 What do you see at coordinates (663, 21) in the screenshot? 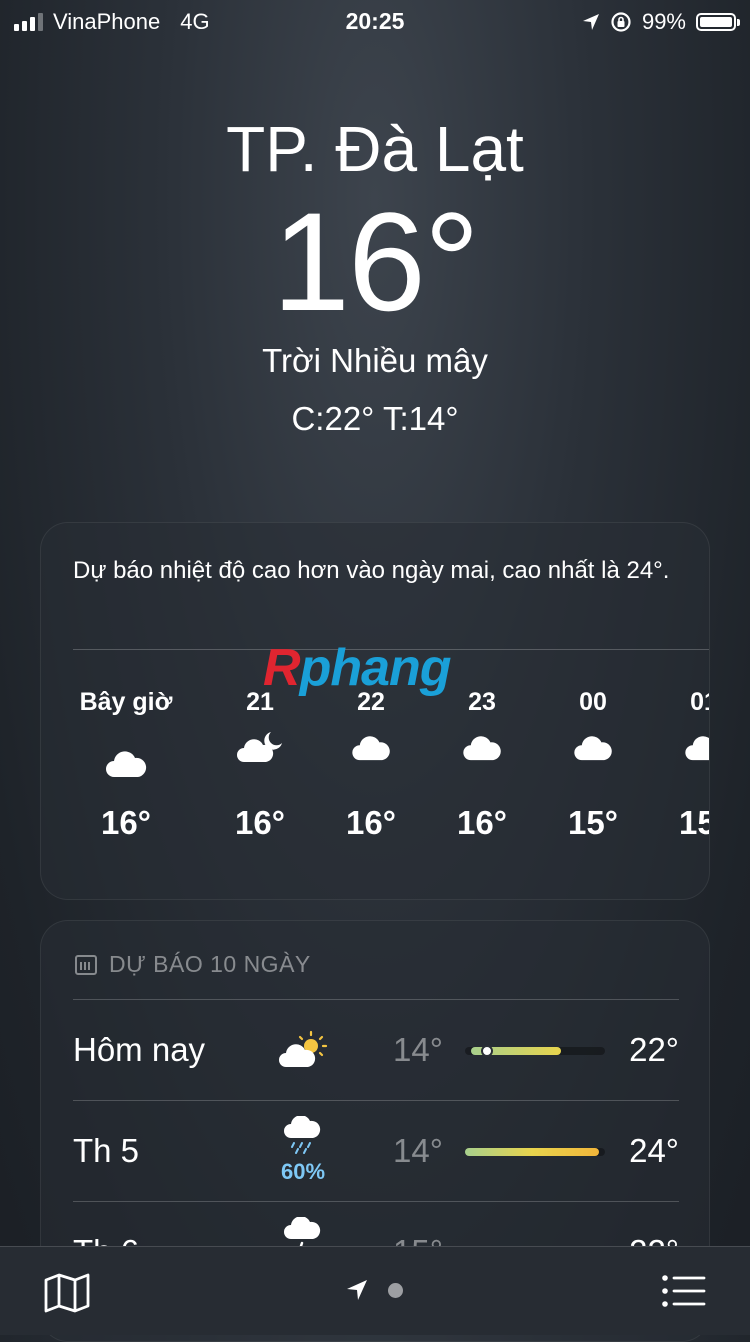
I see `battery-percent: 99%` at bounding box center [663, 21].